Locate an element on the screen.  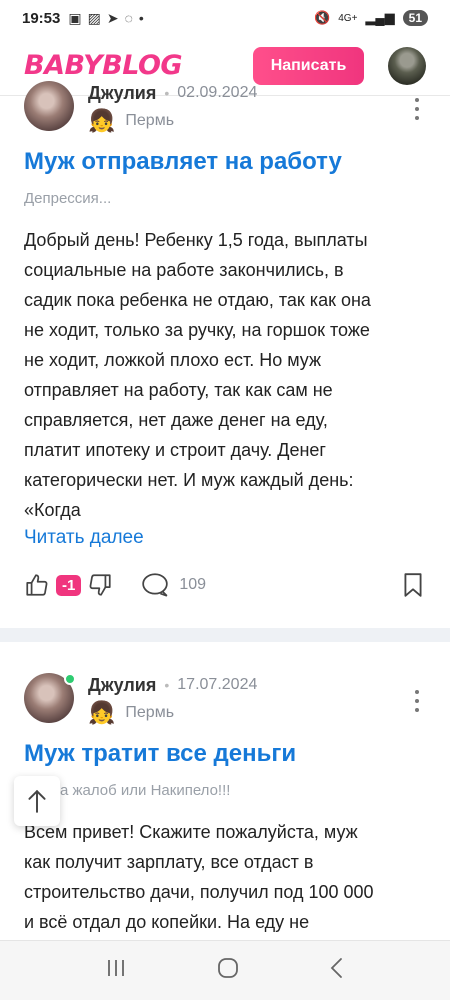
whatsapp-icon: ◌ is located at coordinates (128, 18).